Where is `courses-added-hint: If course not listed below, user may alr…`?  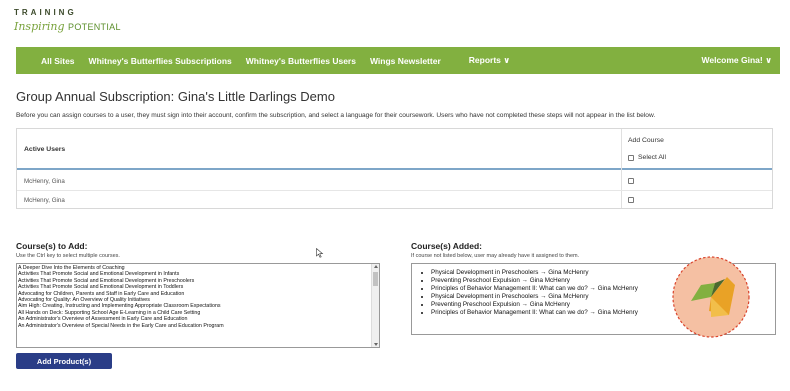 courses-added-hint: If course not listed below, user may alr… is located at coordinates (495, 256).